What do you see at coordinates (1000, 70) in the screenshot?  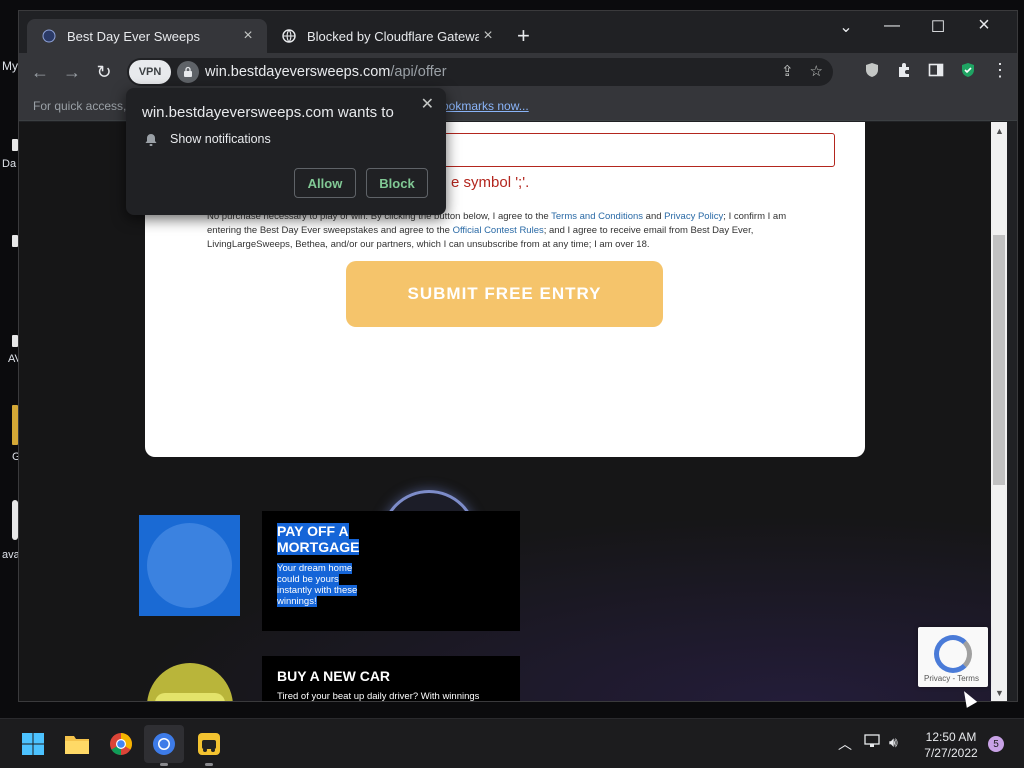 I see `menu-kebab-icon: ⋮` at bounding box center [1000, 70].